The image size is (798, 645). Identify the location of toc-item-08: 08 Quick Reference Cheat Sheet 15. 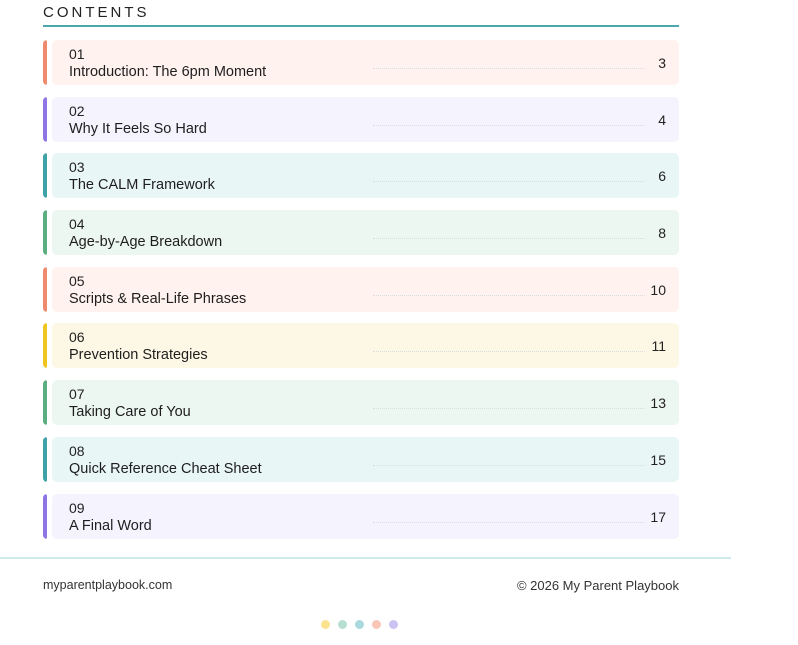
(361, 459).